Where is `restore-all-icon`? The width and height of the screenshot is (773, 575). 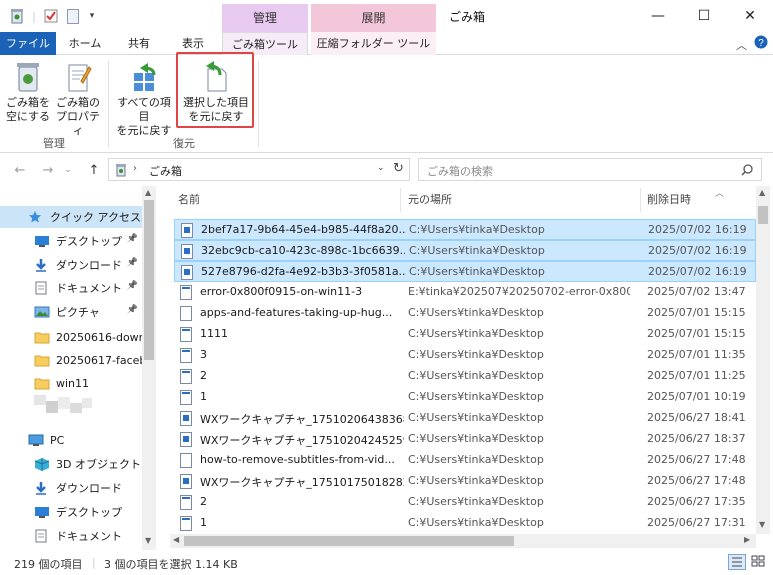 restore-all-icon is located at coordinates (145, 77).